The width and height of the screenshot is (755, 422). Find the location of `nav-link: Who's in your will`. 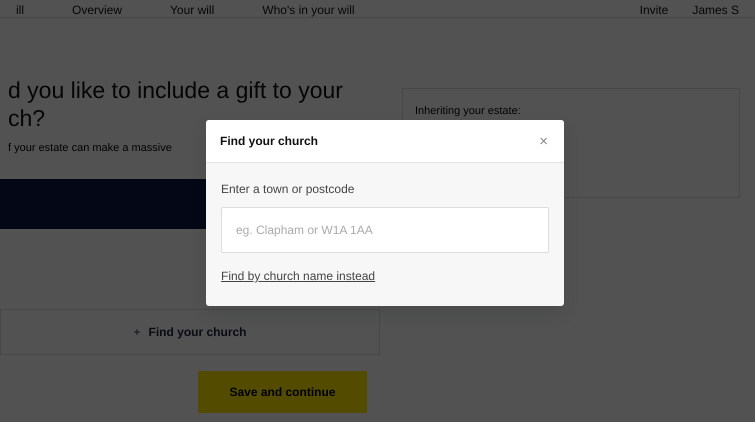

nav-link: Who's in your will is located at coordinates (308, 10).